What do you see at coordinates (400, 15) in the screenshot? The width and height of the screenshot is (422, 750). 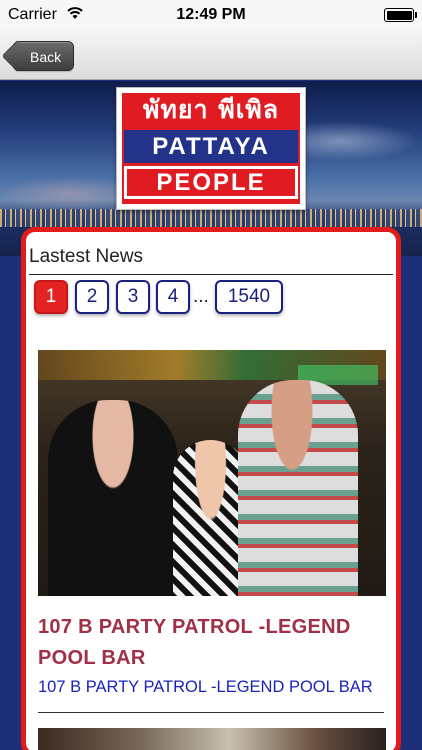 I see `battery-icon` at bounding box center [400, 15].